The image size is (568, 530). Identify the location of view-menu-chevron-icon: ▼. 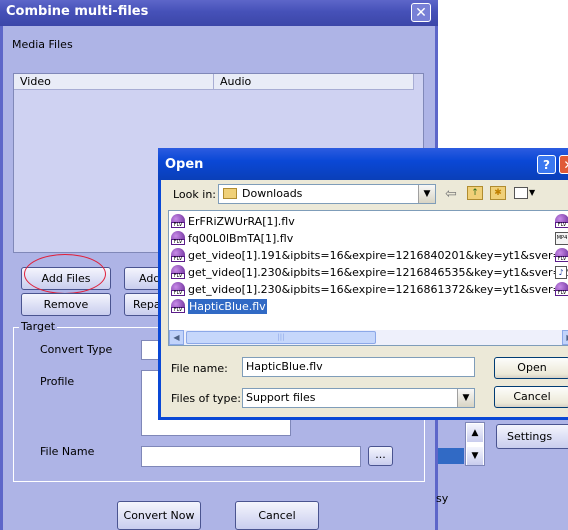
(532, 192).